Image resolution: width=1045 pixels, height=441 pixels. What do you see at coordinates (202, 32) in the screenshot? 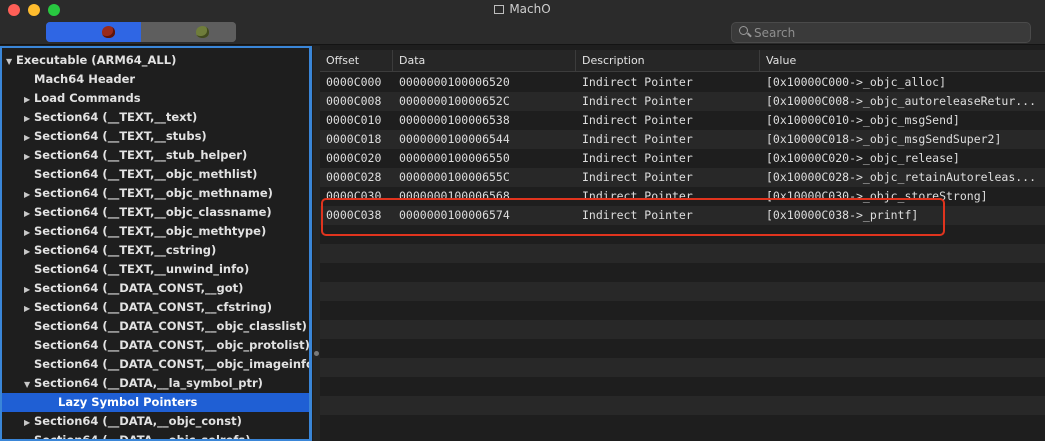
I see `green-bug-icon` at bounding box center [202, 32].